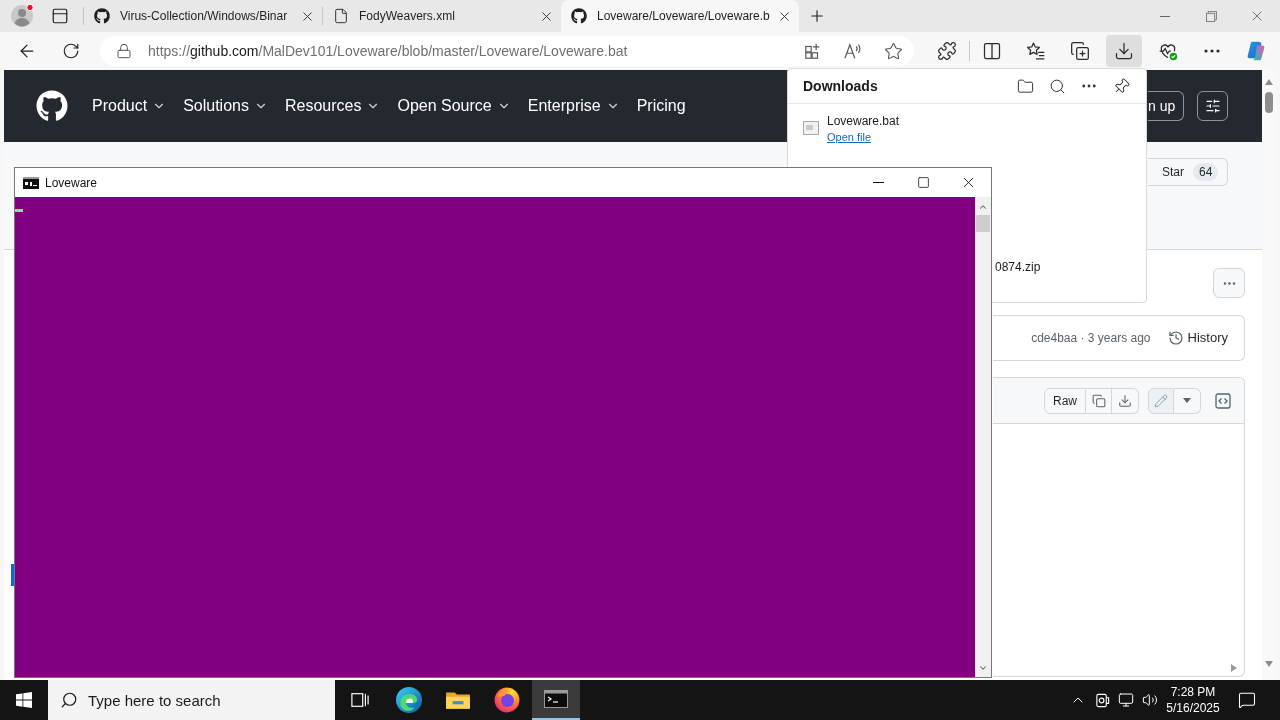 The width and height of the screenshot is (1280, 720). What do you see at coordinates (947, 51) in the screenshot?
I see `extensions-icon` at bounding box center [947, 51].